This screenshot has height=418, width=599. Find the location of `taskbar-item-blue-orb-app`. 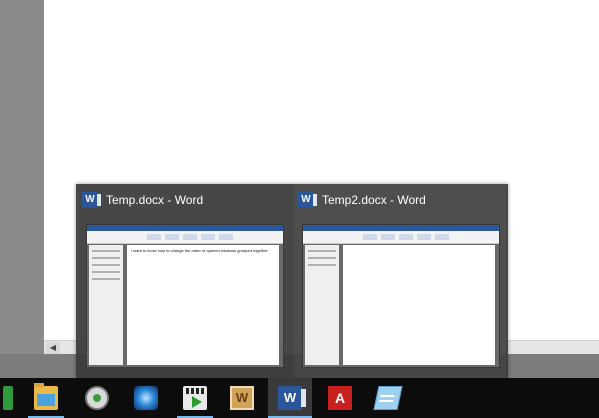

taskbar-item-blue-orb-app is located at coordinates (146, 398).